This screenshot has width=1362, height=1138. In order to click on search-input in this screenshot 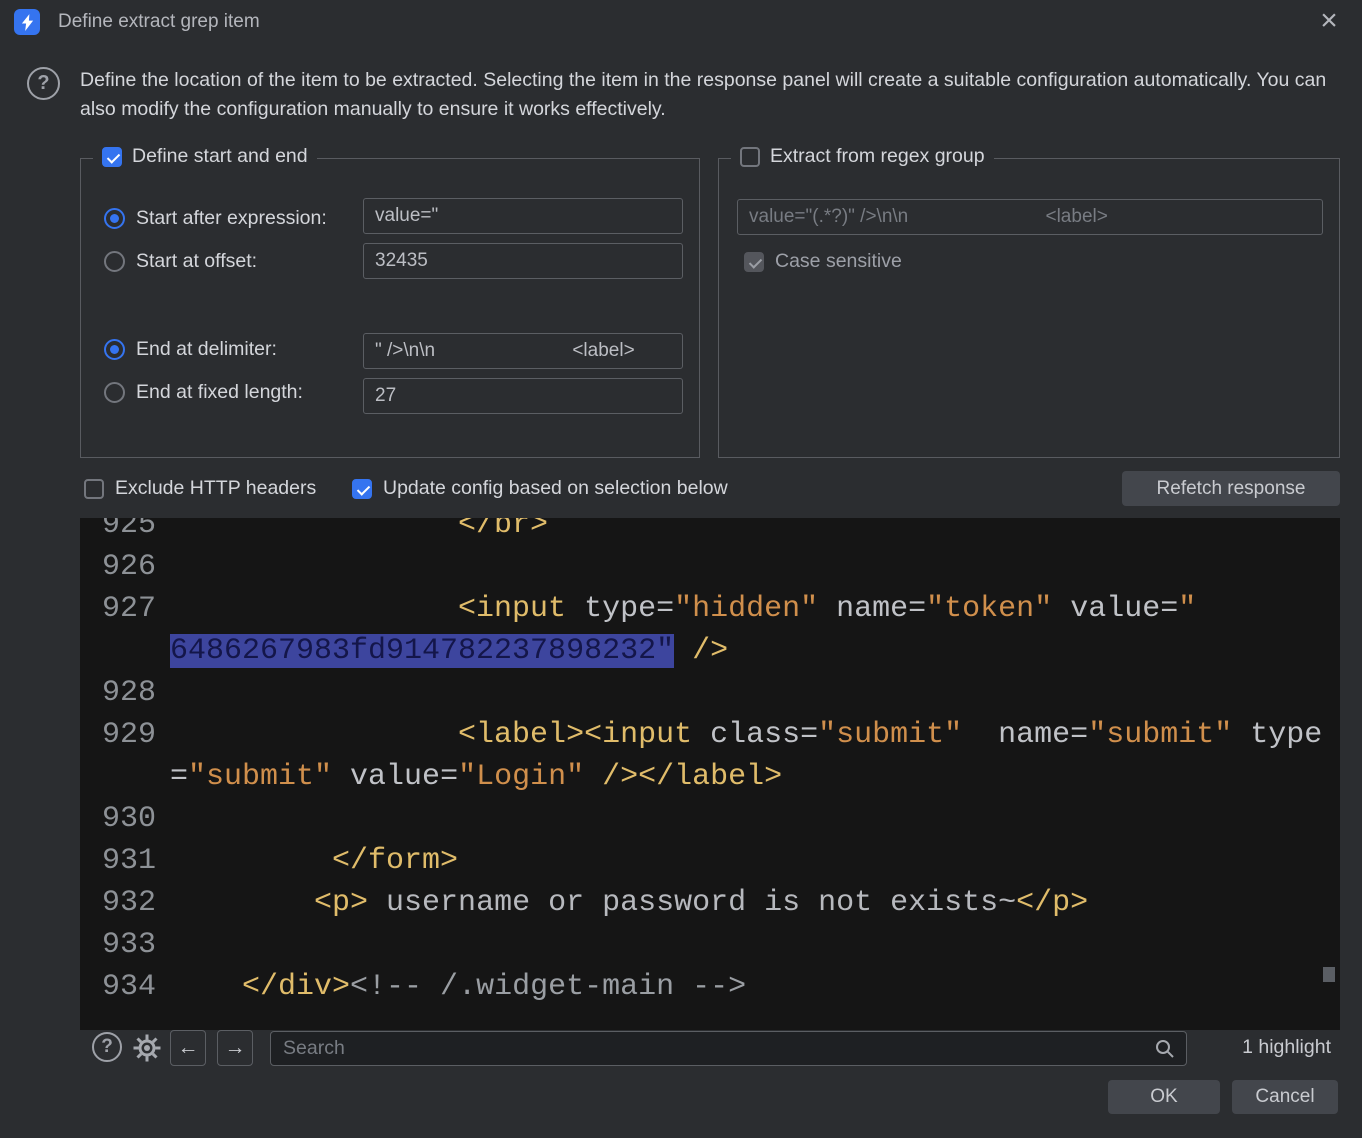, I will do `click(712, 1048)`.